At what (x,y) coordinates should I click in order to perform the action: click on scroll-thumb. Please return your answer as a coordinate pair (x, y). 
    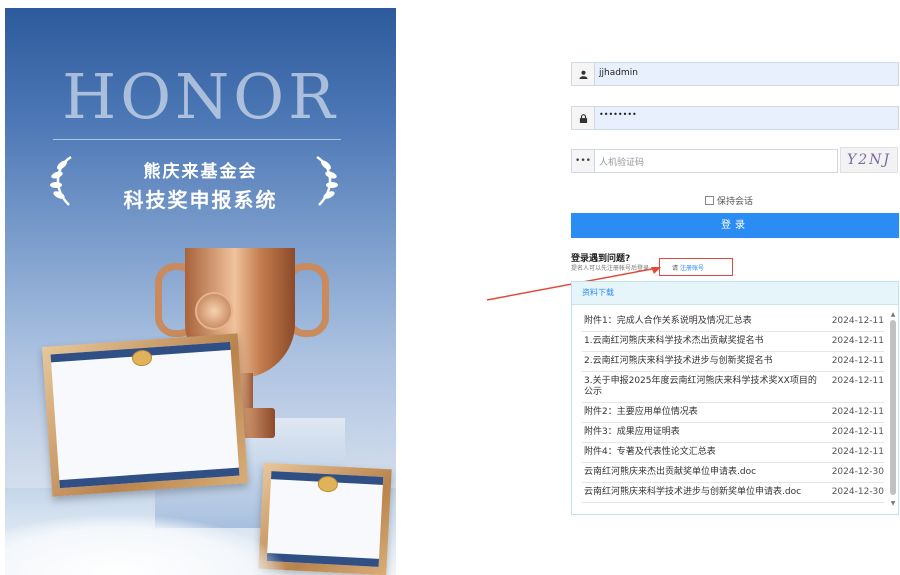
    Looking at the image, I should click on (893, 407).